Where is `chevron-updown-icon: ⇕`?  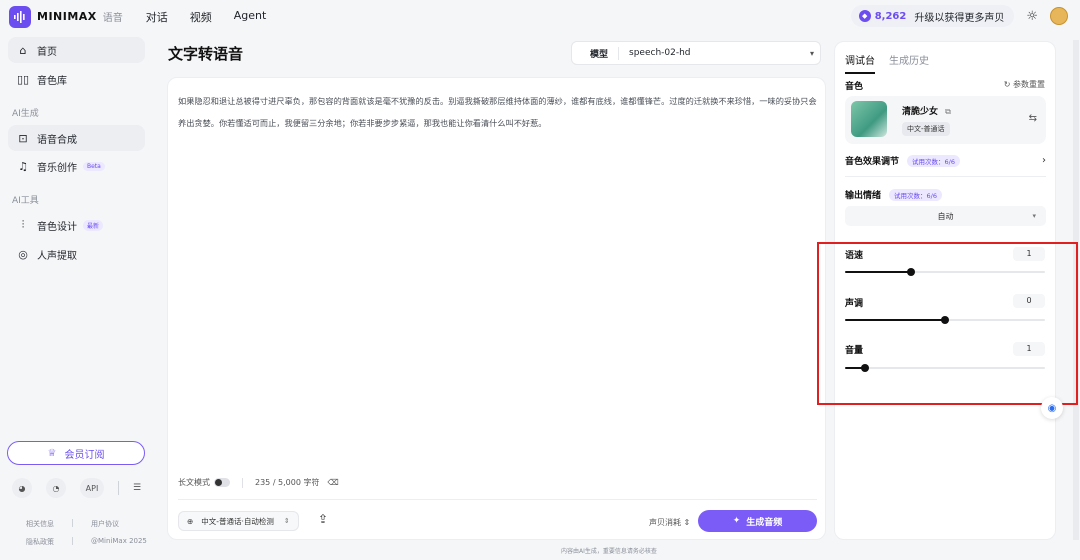 chevron-updown-icon: ⇕ is located at coordinates (286, 521).